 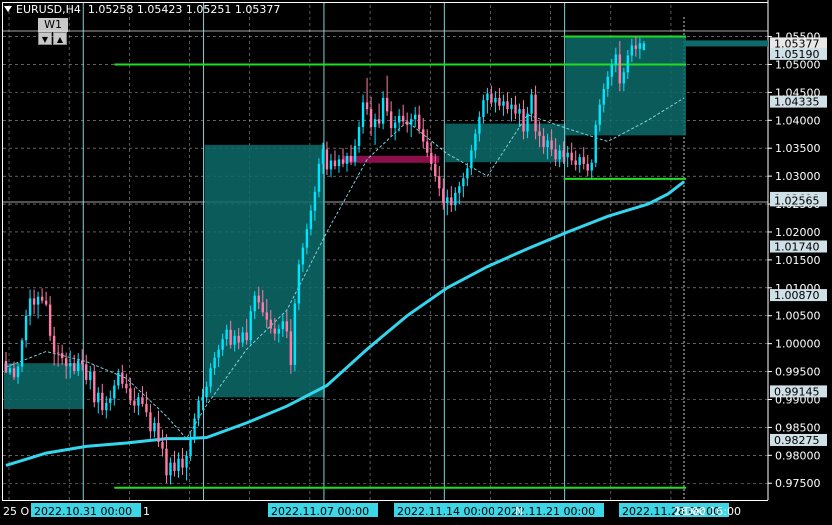 What do you see at coordinates (798, 372) in the screenshot?
I see `price-tick-label: 0.99500` at bounding box center [798, 372].